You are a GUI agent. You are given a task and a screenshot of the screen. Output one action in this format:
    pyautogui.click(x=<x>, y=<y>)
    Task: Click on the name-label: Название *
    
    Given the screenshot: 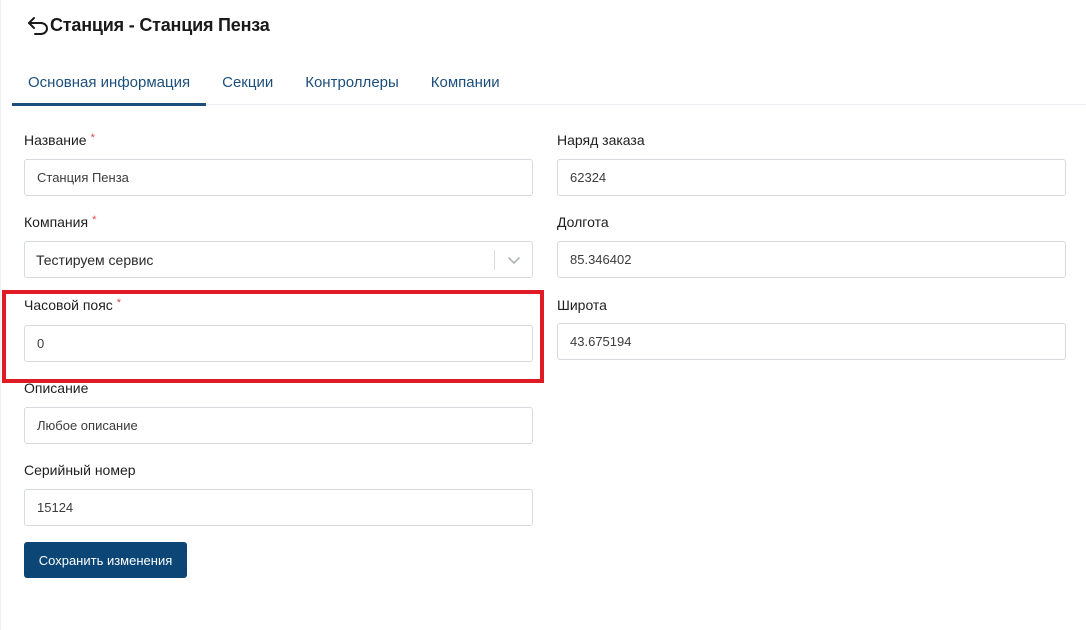 What is the action you would take?
    pyautogui.click(x=278, y=142)
    